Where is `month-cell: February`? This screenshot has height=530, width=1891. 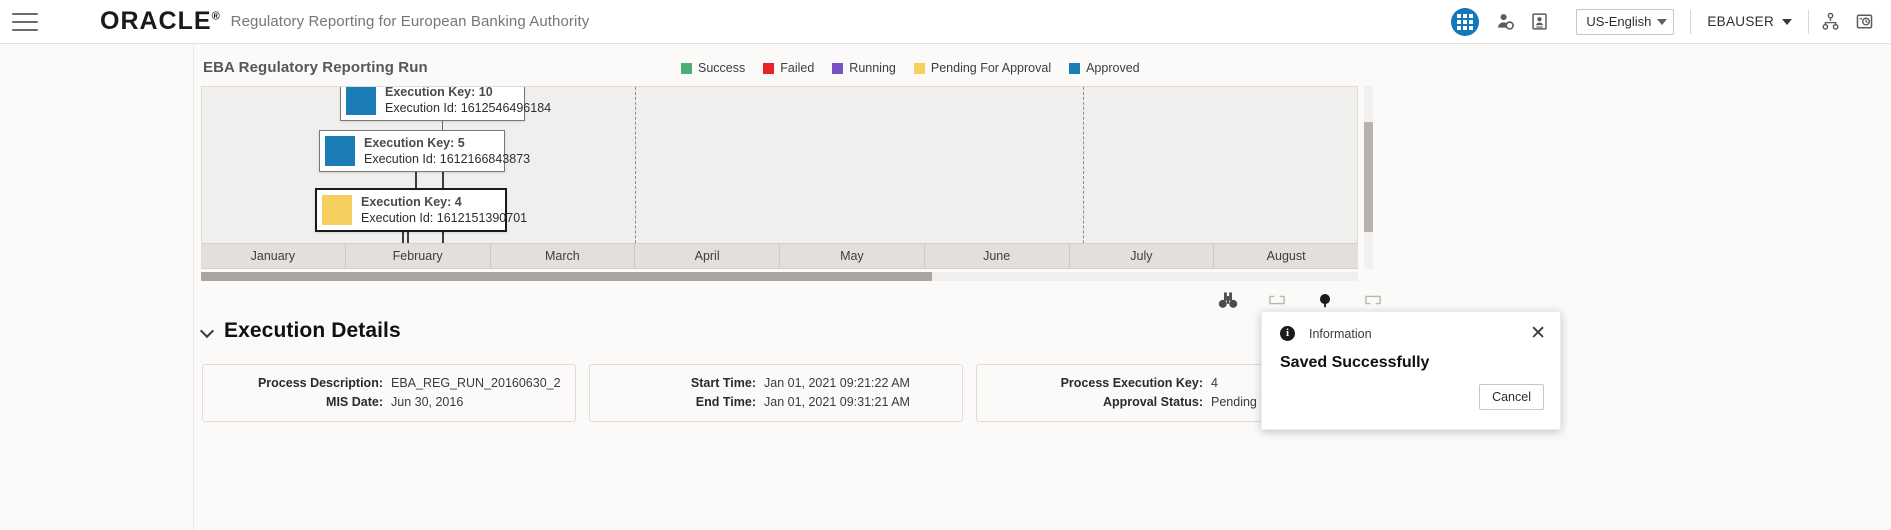
month-cell: February is located at coordinates (418, 256).